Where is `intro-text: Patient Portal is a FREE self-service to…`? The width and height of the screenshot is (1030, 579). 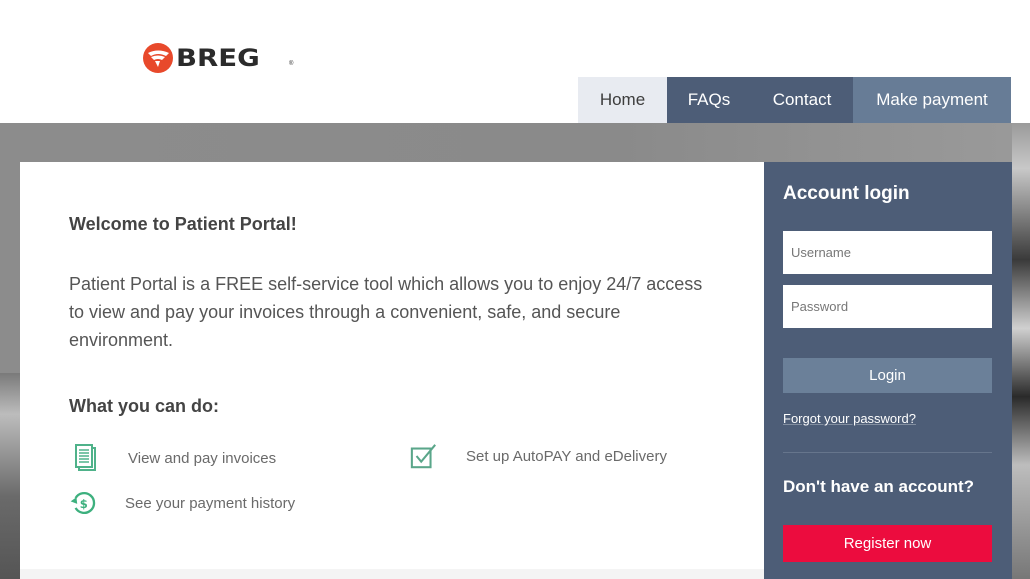
intro-text: Patient Portal is a FREE self-service to… is located at coordinates (386, 312).